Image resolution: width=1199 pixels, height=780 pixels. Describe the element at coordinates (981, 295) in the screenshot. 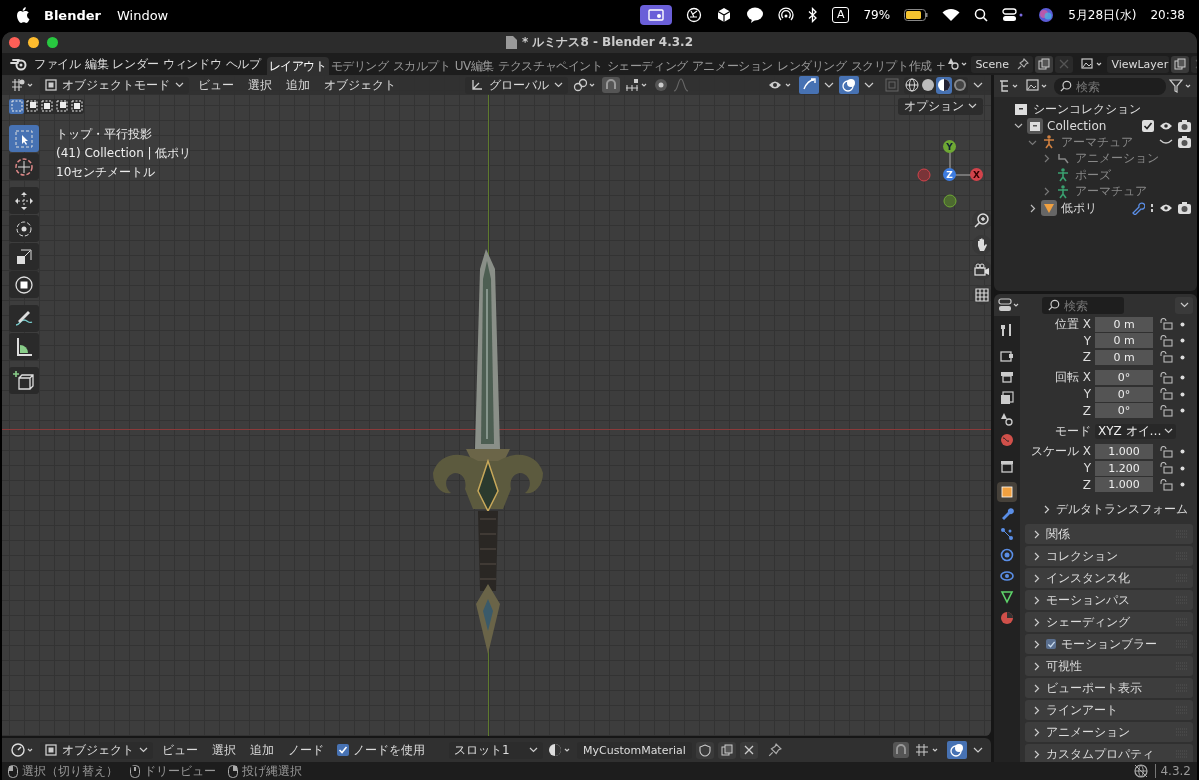

I see `grid-icon` at that location.